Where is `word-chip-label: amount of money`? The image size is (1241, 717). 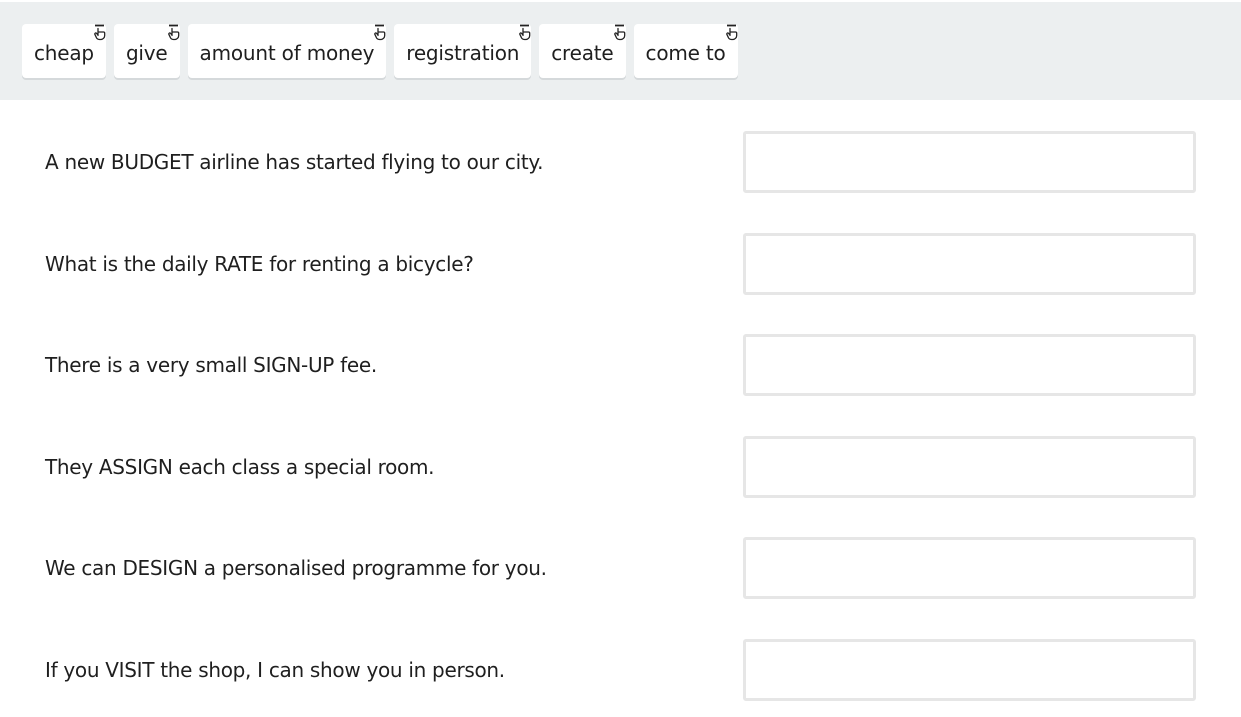 word-chip-label: amount of money is located at coordinates (287, 53).